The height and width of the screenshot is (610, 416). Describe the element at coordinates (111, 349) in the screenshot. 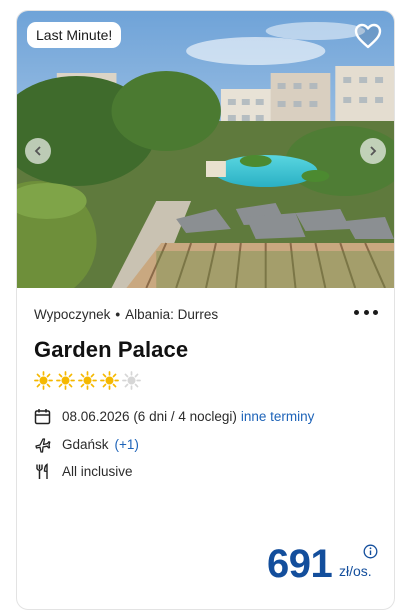

I see `hotel-name: Garden Palace` at that location.